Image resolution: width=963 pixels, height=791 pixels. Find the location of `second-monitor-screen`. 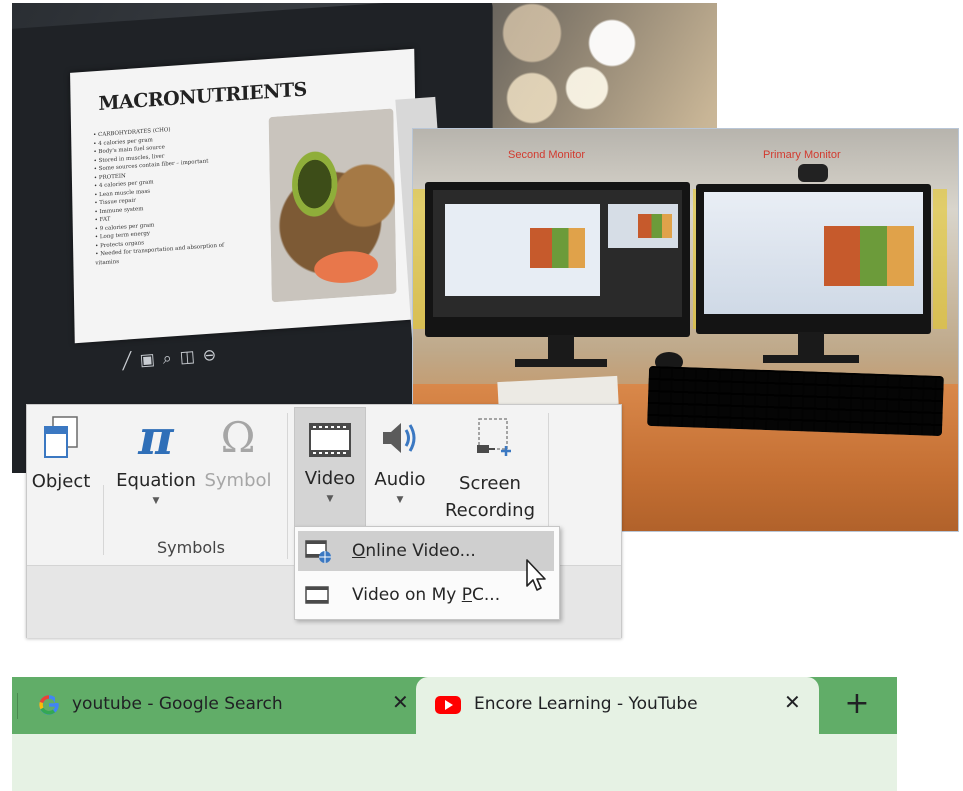

second-monitor-screen is located at coordinates (557, 253).